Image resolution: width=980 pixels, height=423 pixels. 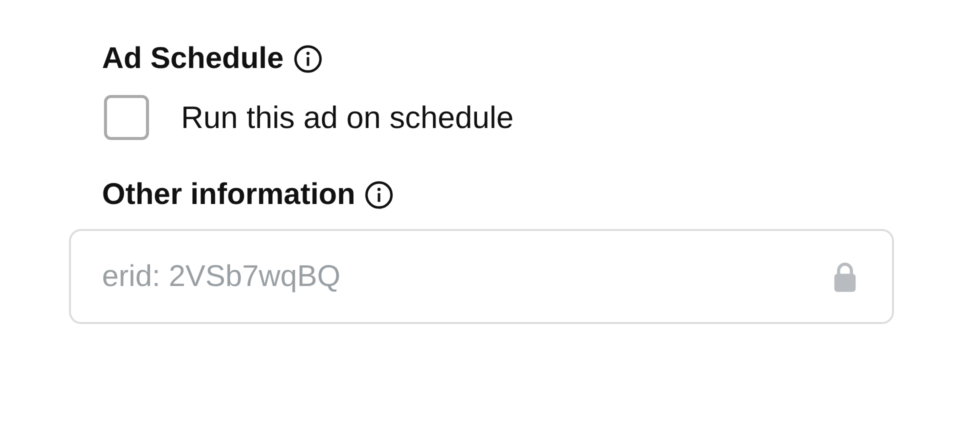 What do you see at coordinates (126, 117) in the screenshot?
I see `checkbox` at bounding box center [126, 117].